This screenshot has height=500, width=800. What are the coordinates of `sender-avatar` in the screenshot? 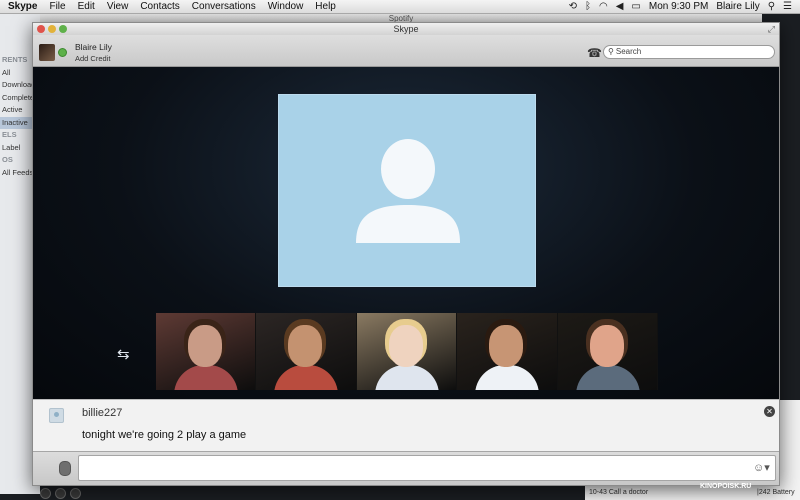 It's located at (56, 415).